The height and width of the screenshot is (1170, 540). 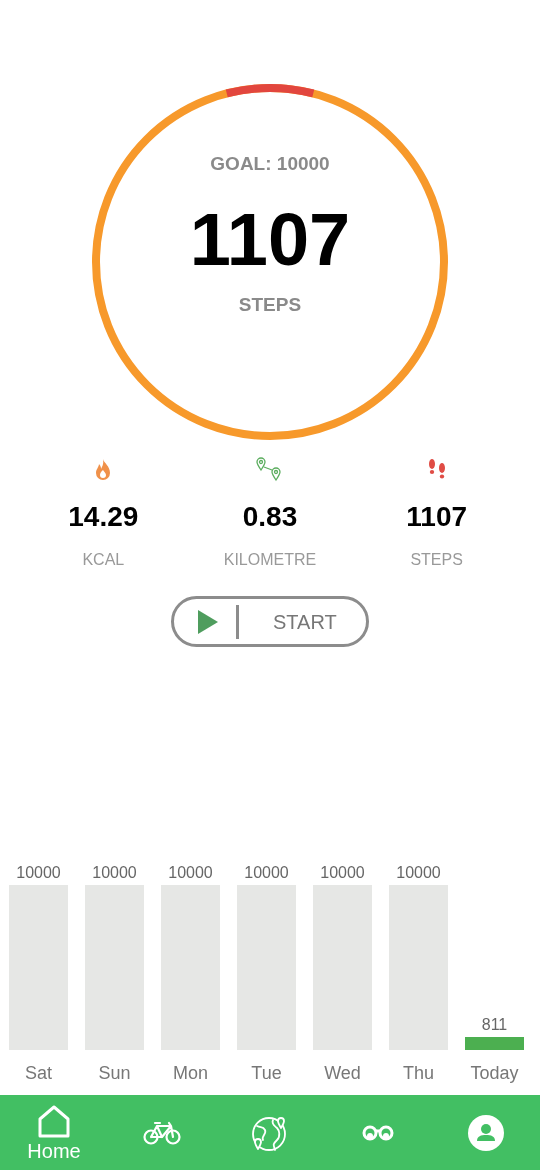 I want to click on day-label: Thu, so click(x=418, y=1073).